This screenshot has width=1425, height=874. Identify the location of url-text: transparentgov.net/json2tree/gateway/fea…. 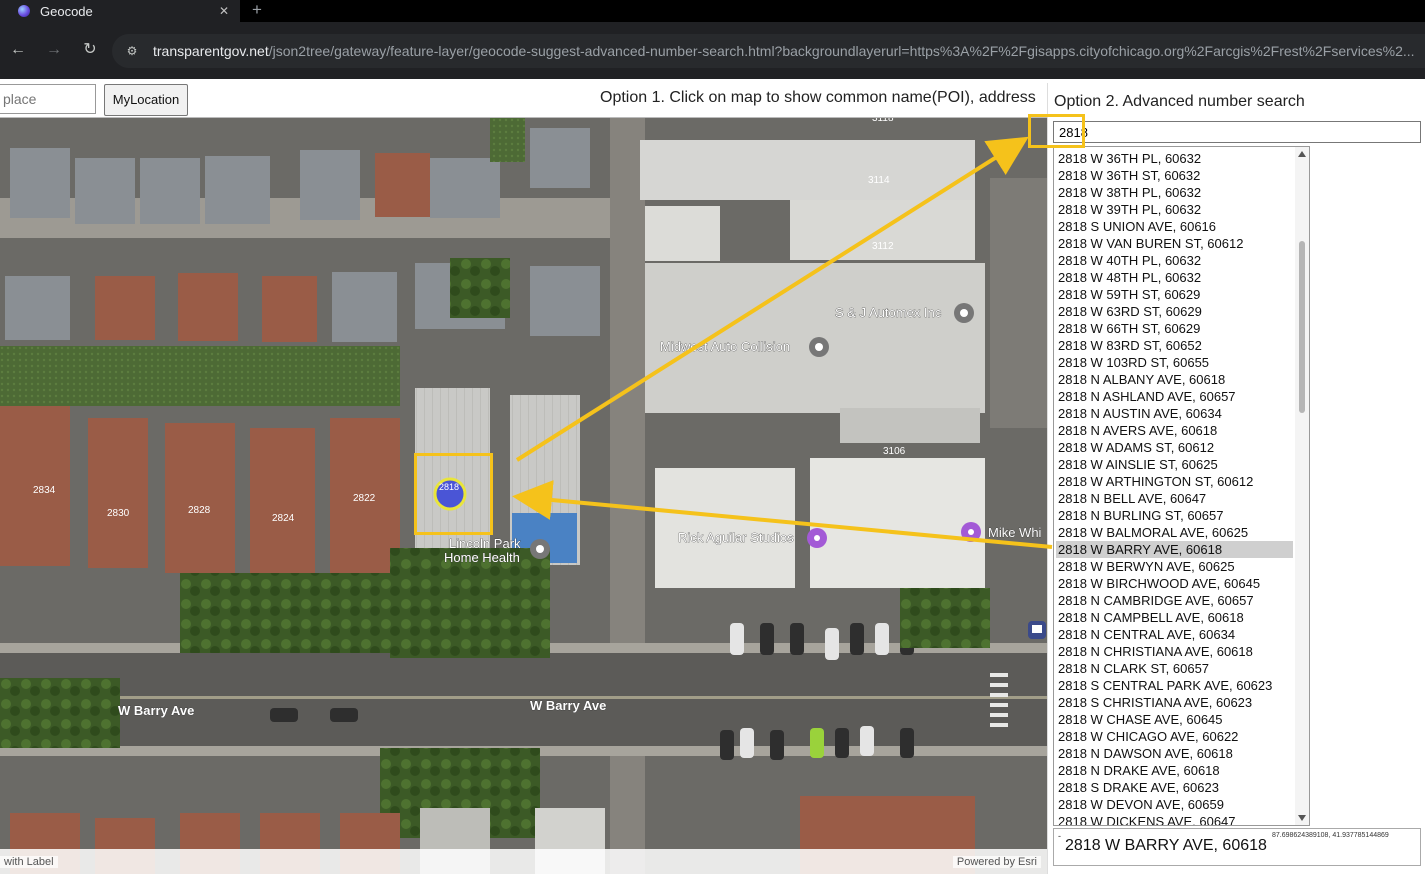
(784, 51).